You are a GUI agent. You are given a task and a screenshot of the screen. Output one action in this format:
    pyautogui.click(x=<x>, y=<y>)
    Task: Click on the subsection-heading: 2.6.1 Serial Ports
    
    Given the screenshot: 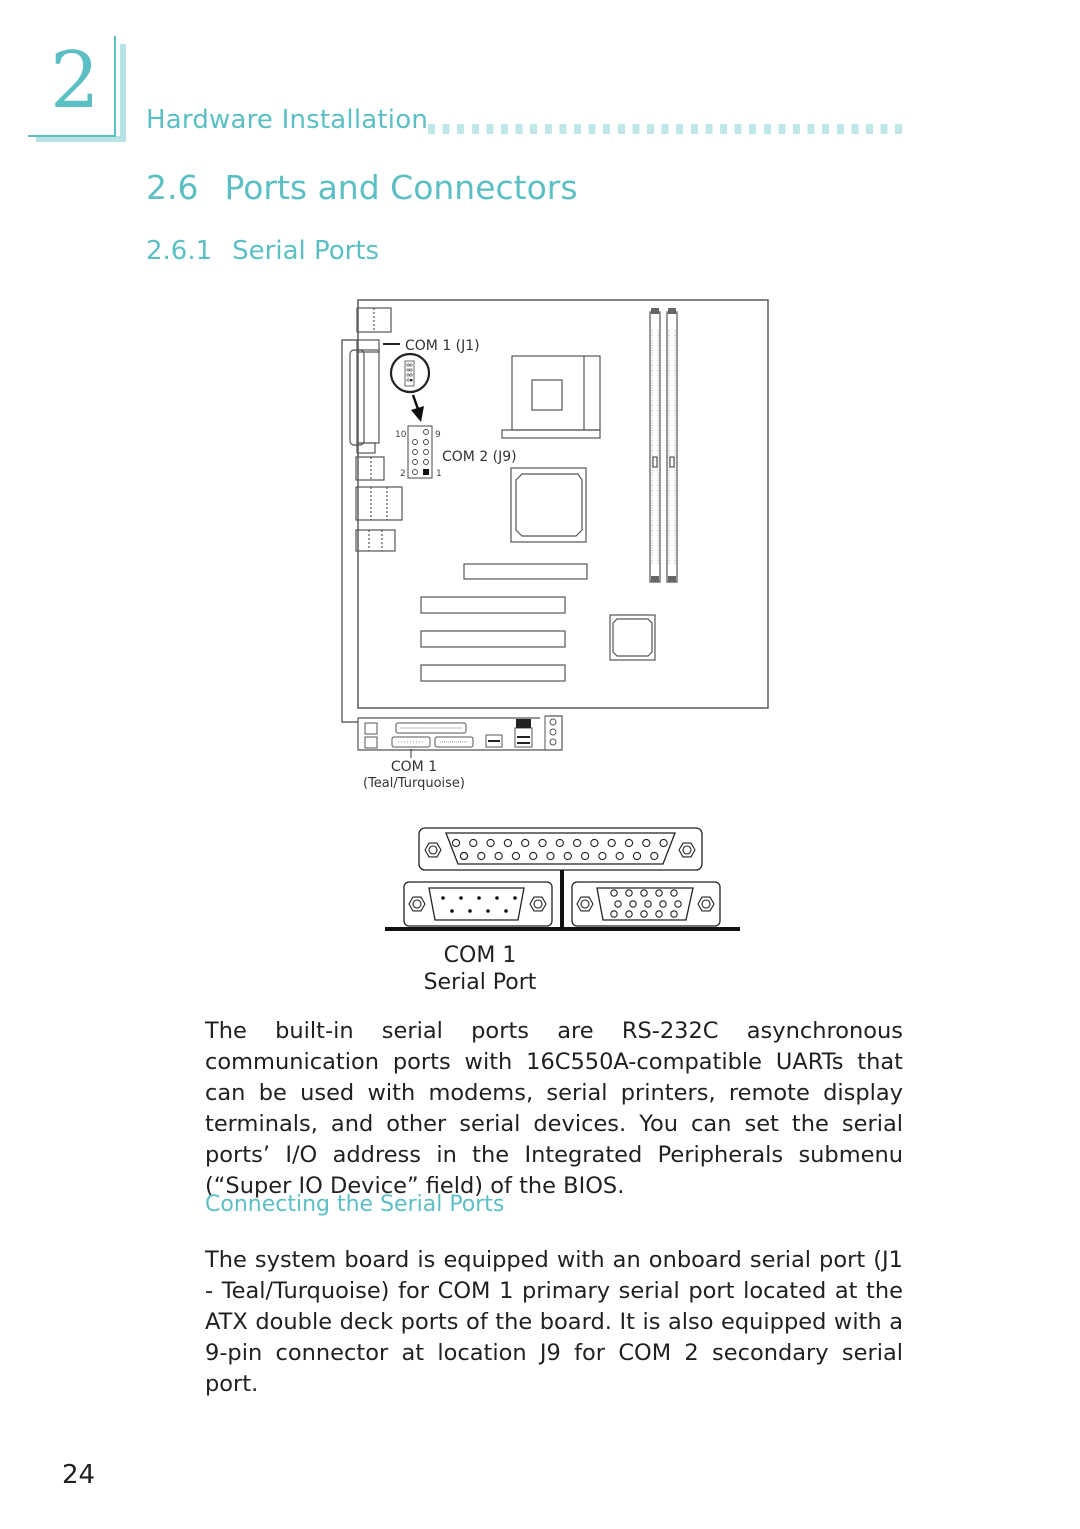 What is the action you would take?
    pyautogui.click(x=262, y=251)
    